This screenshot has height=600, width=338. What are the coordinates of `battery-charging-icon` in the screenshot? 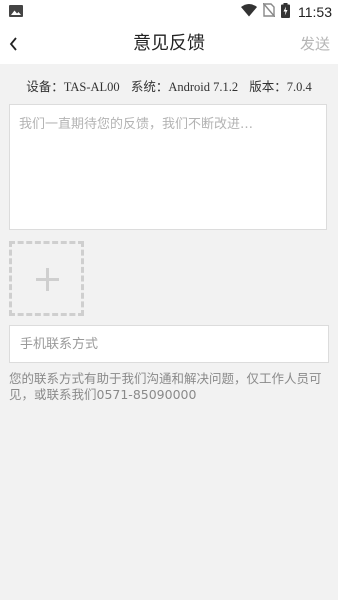 It's located at (285, 12).